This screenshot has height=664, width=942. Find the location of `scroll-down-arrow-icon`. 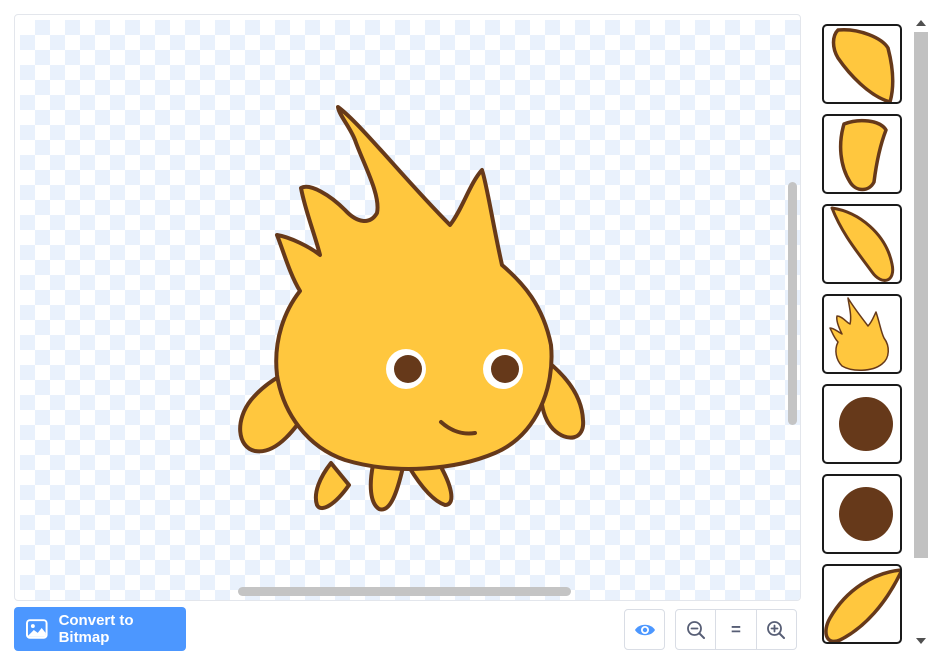

scroll-down-arrow-icon is located at coordinates (921, 641).